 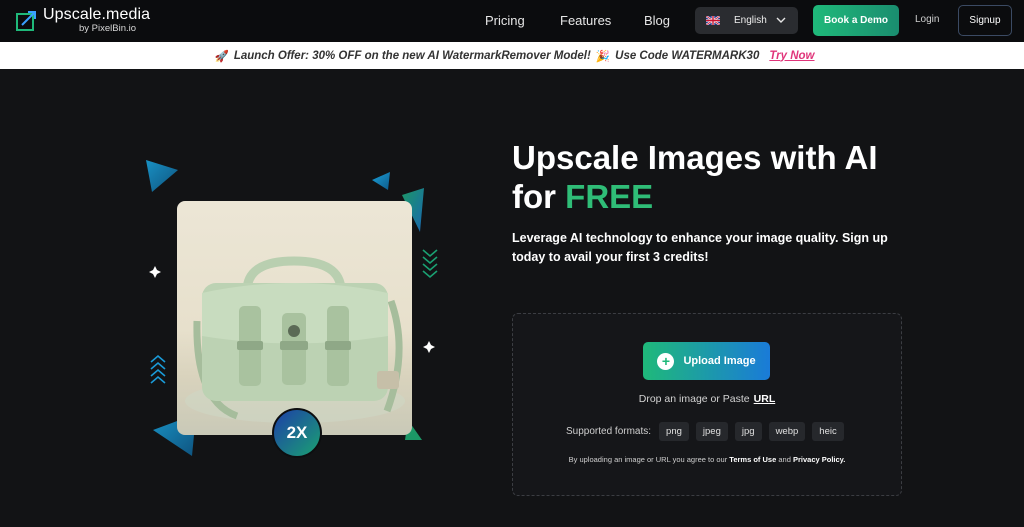 I want to click on drop-hint: Drop an image or Paste URL, so click(x=707, y=399).